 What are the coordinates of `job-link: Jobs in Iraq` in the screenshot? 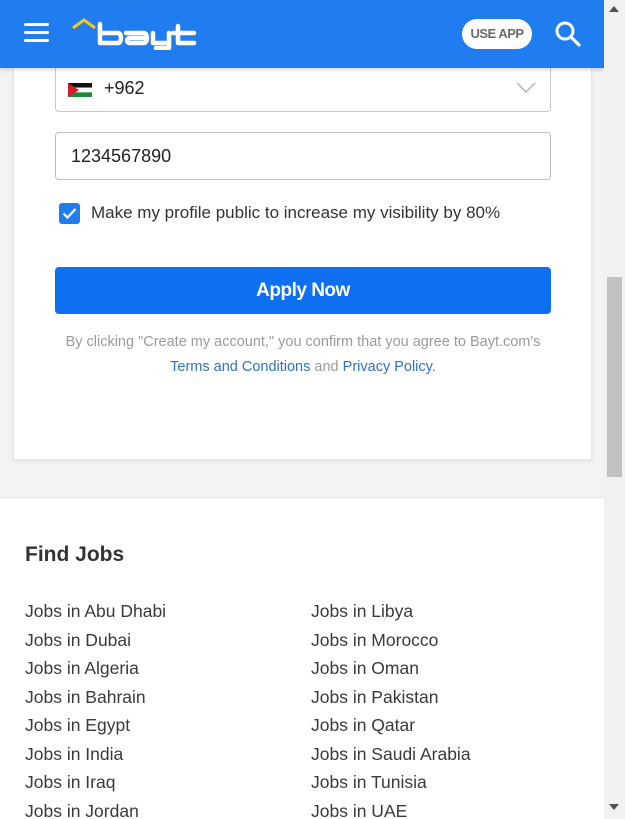 It's located at (95, 786).